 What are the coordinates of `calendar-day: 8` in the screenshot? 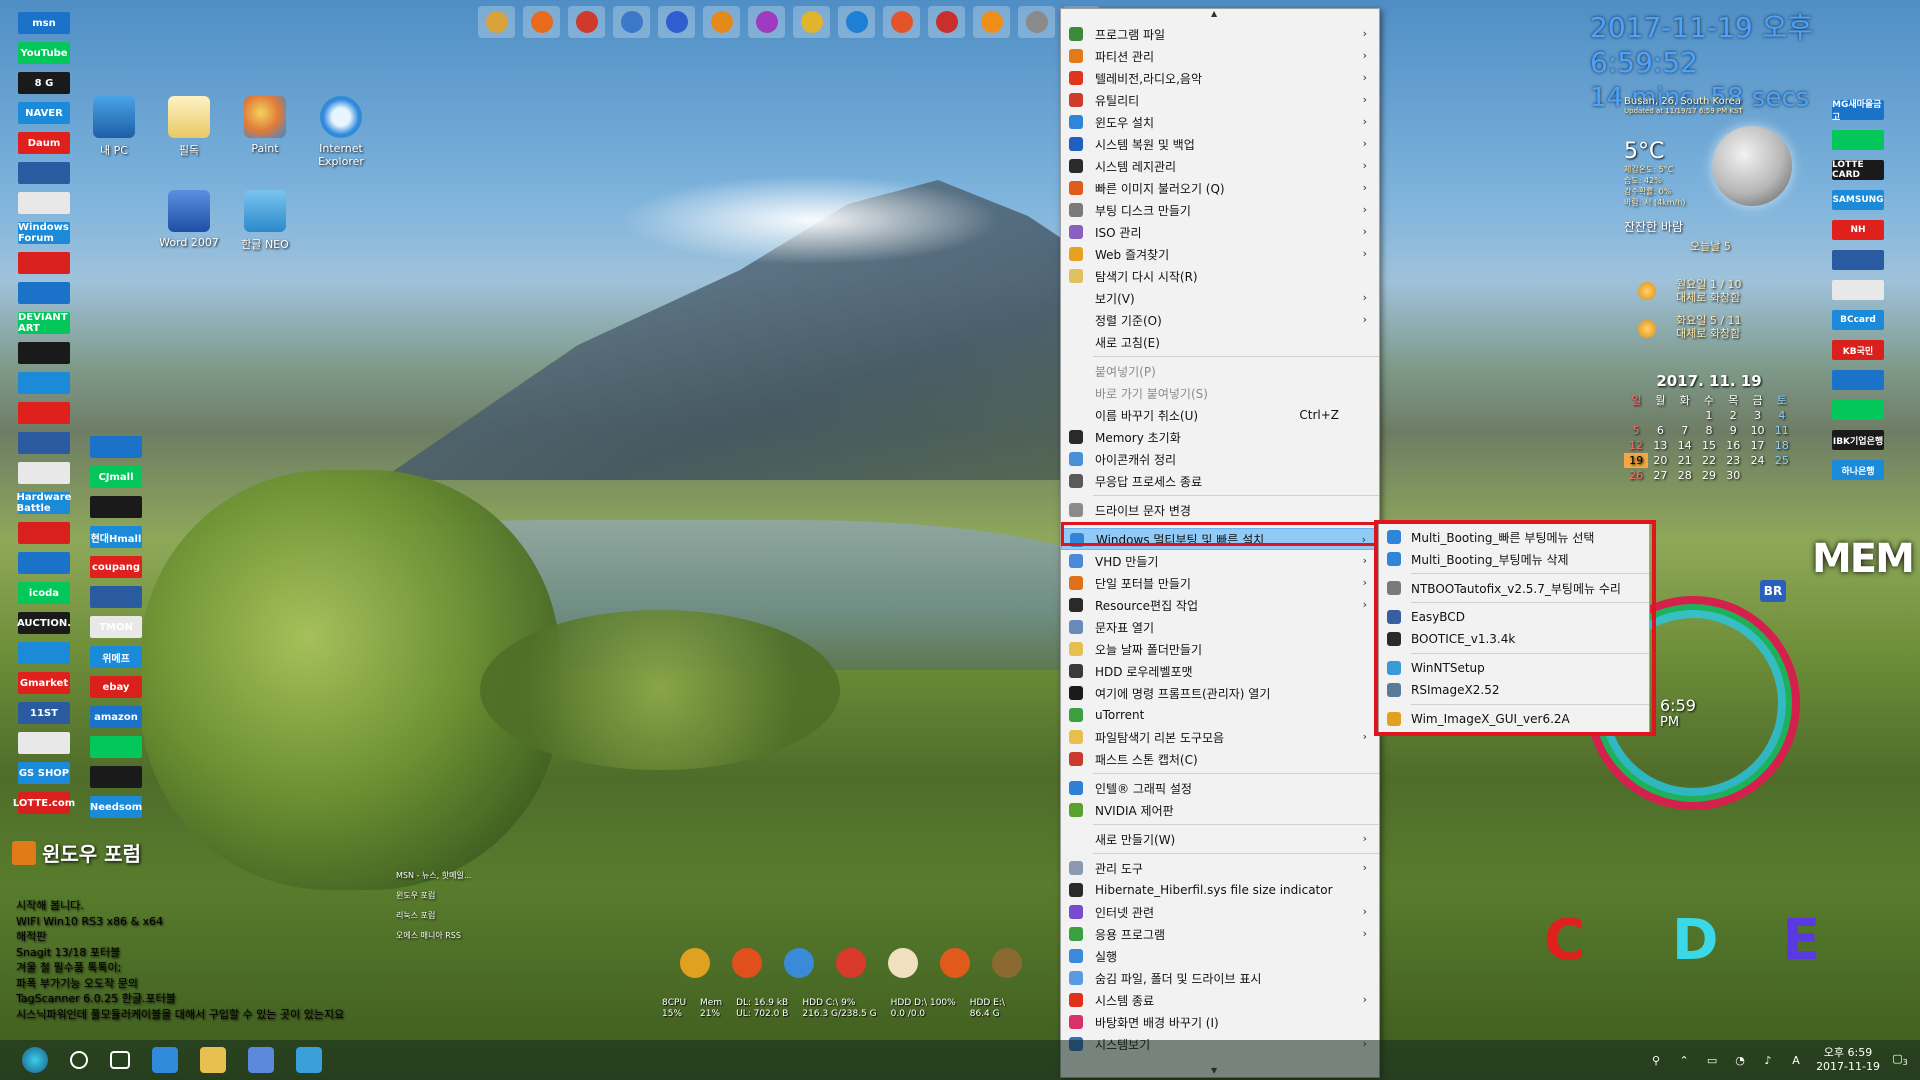 It's located at (1709, 430).